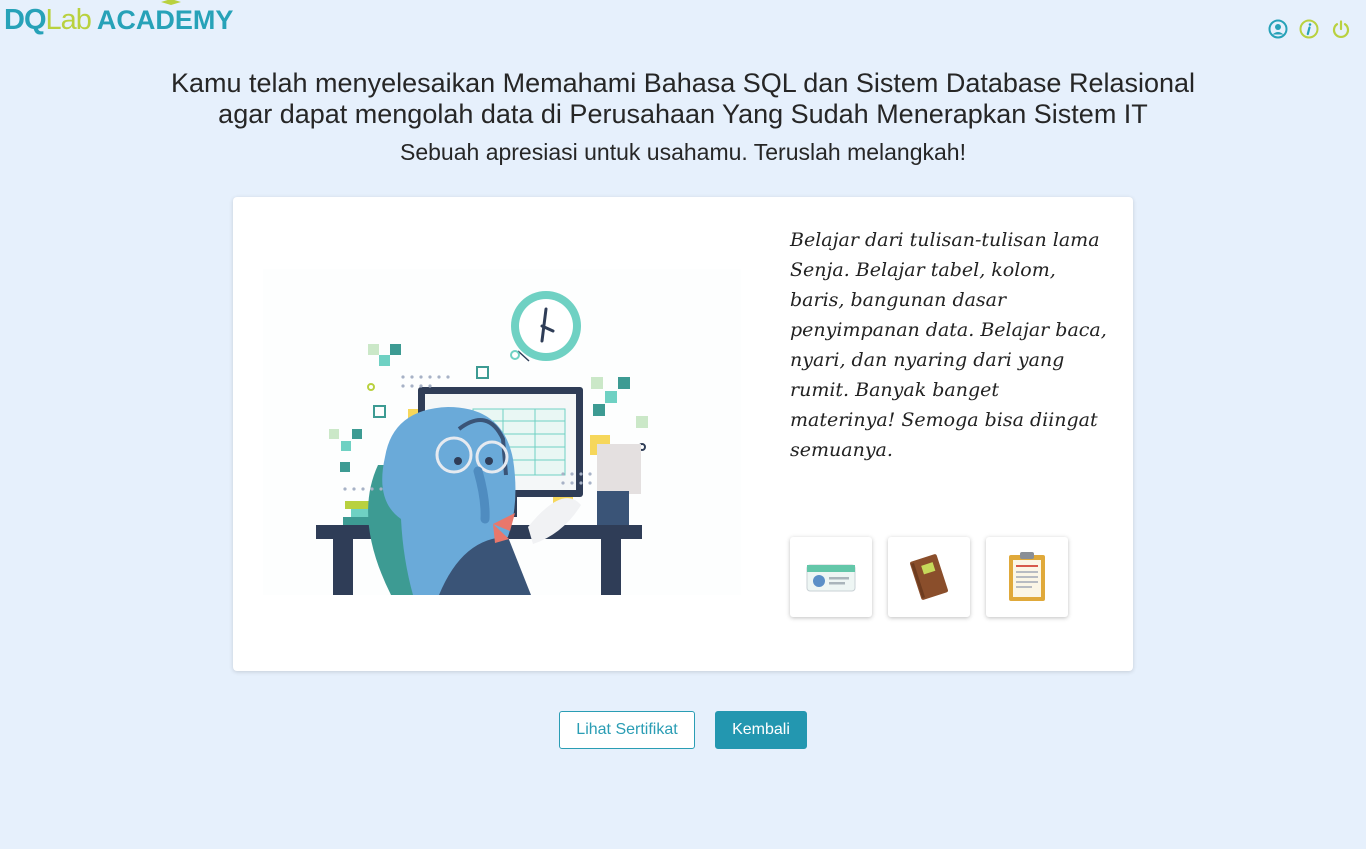 This screenshot has width=1366, height=849. I want to click on reward-tiles, so click(929, 577).